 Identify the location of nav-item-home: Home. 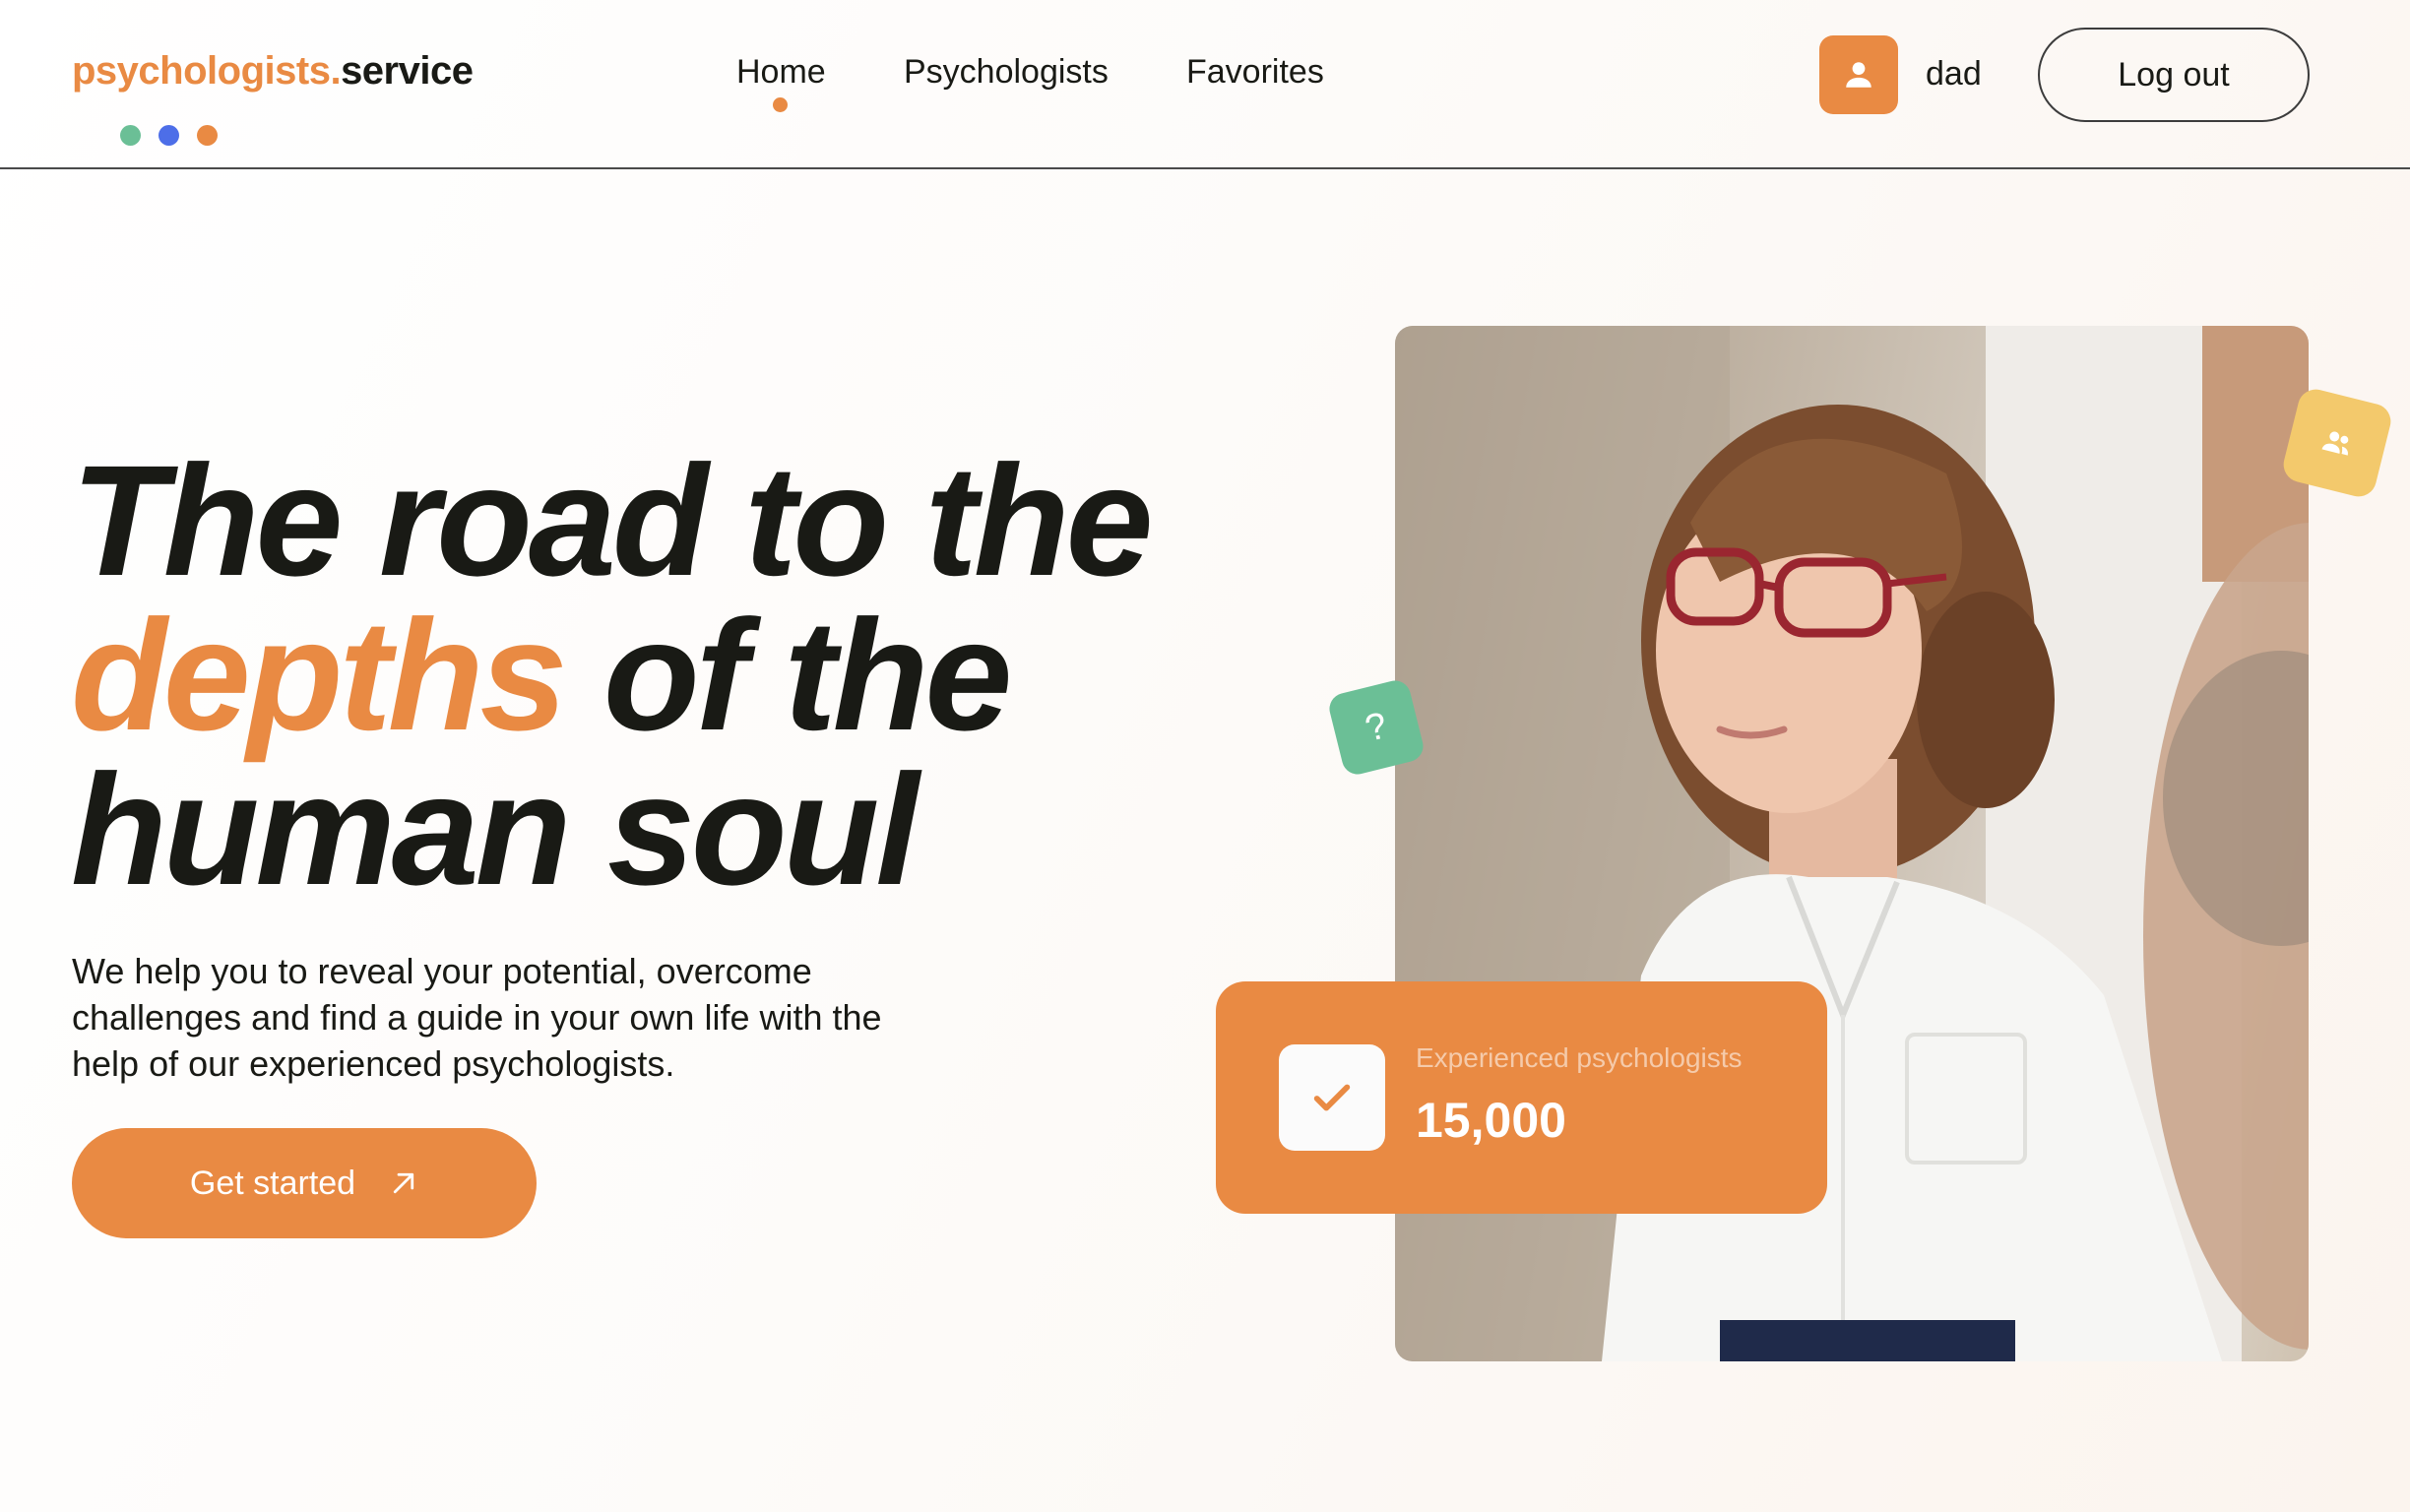
(781, 72).